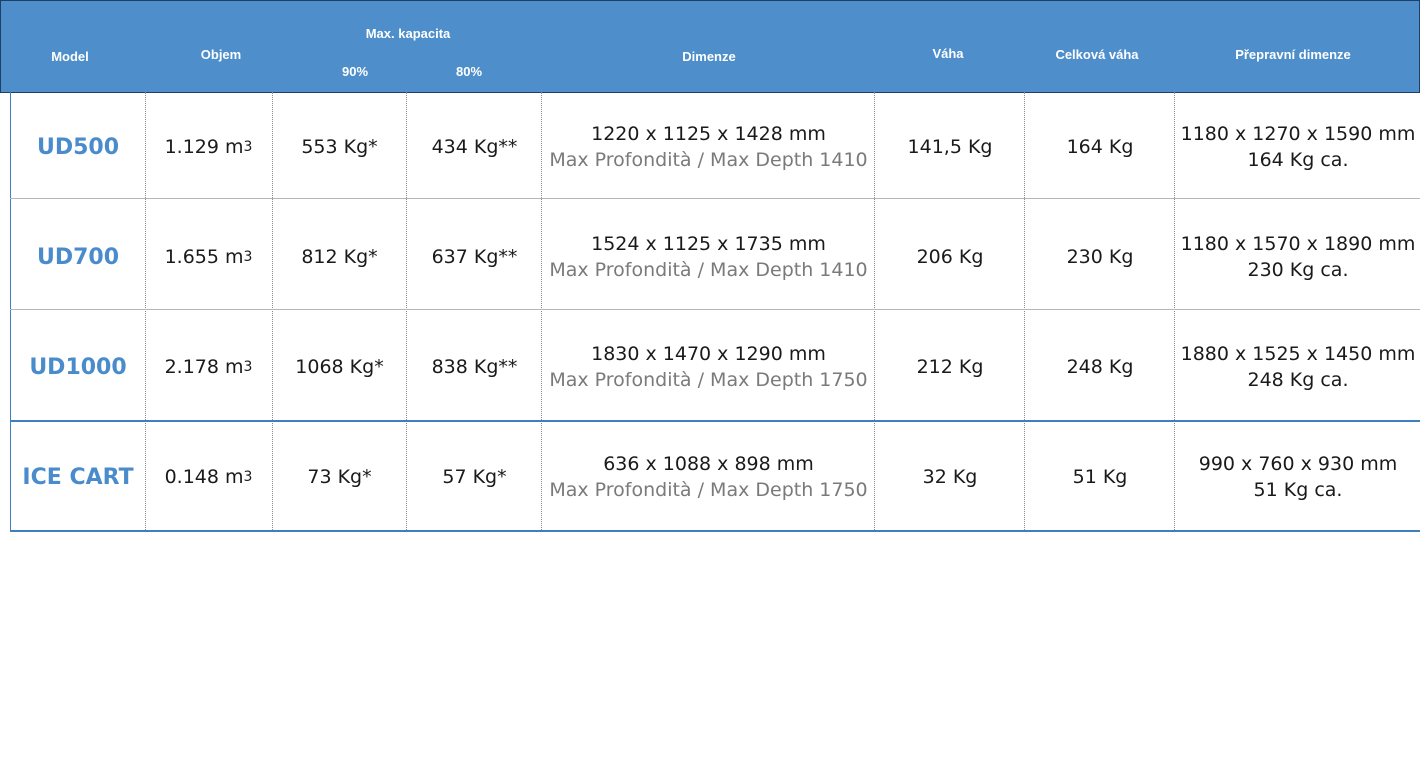  Describe the element at coordinates (1298, 380) in the screenshot. I see `shipping-weight: 248 Kg ca.` at that location.